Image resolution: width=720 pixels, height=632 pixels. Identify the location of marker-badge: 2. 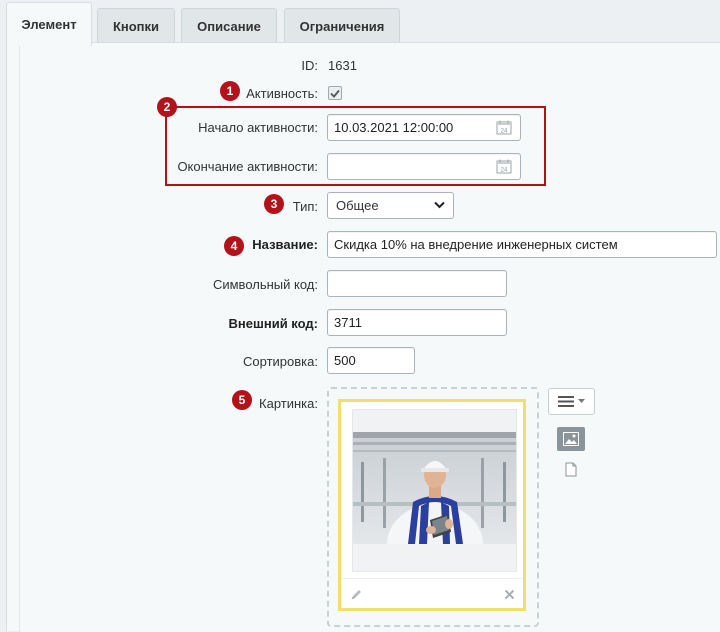
(167, 107).